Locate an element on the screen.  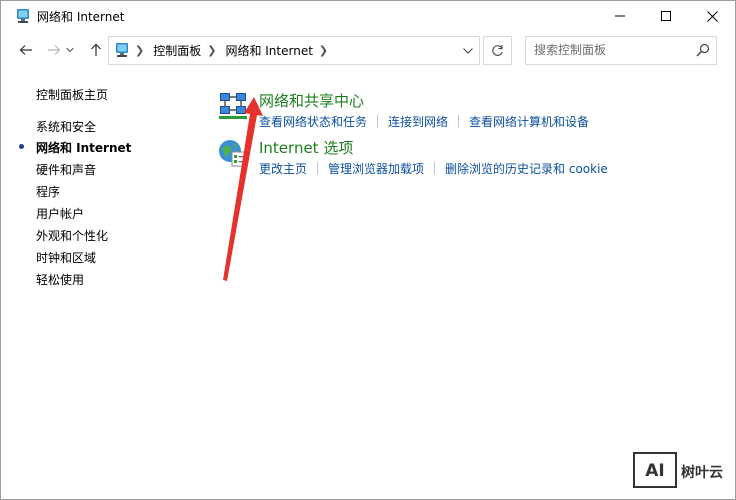
maximize-button is located at coordinates (666, 16).